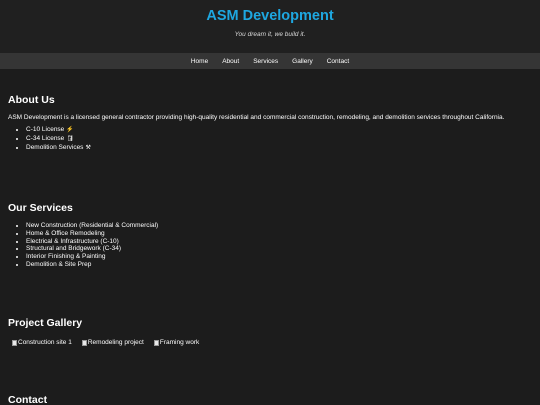 Image resolution: width=540 pixels, height=405 pixels. What do you see at coordinates (112, 342) in the screenshot?
I see `gallery-image: Remodeling project` at bounding box center [112, 342].